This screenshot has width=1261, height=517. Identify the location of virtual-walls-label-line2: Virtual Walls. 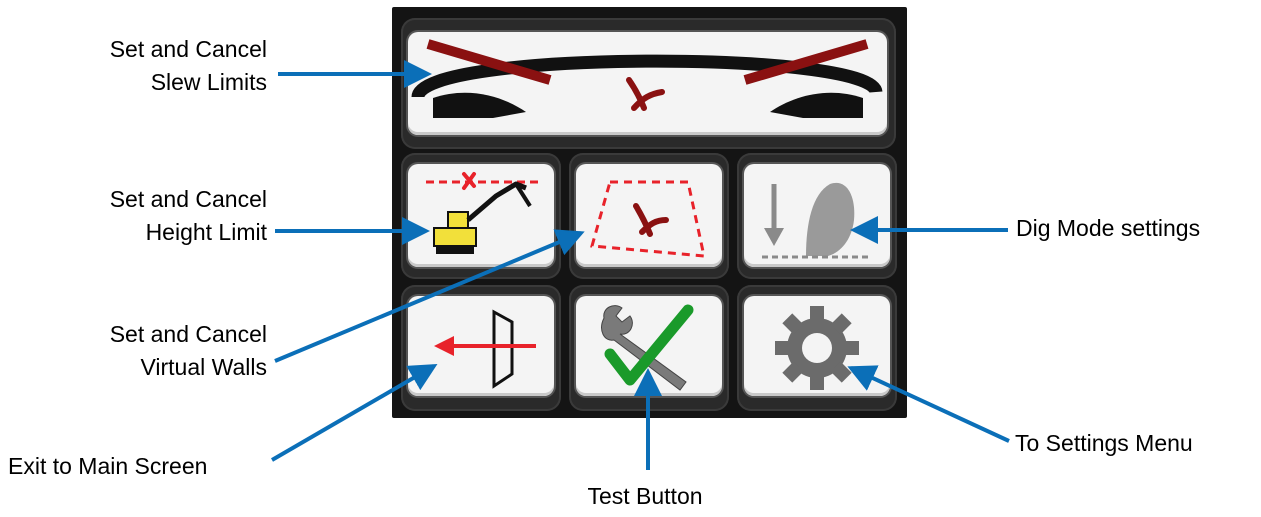
(203, 367).